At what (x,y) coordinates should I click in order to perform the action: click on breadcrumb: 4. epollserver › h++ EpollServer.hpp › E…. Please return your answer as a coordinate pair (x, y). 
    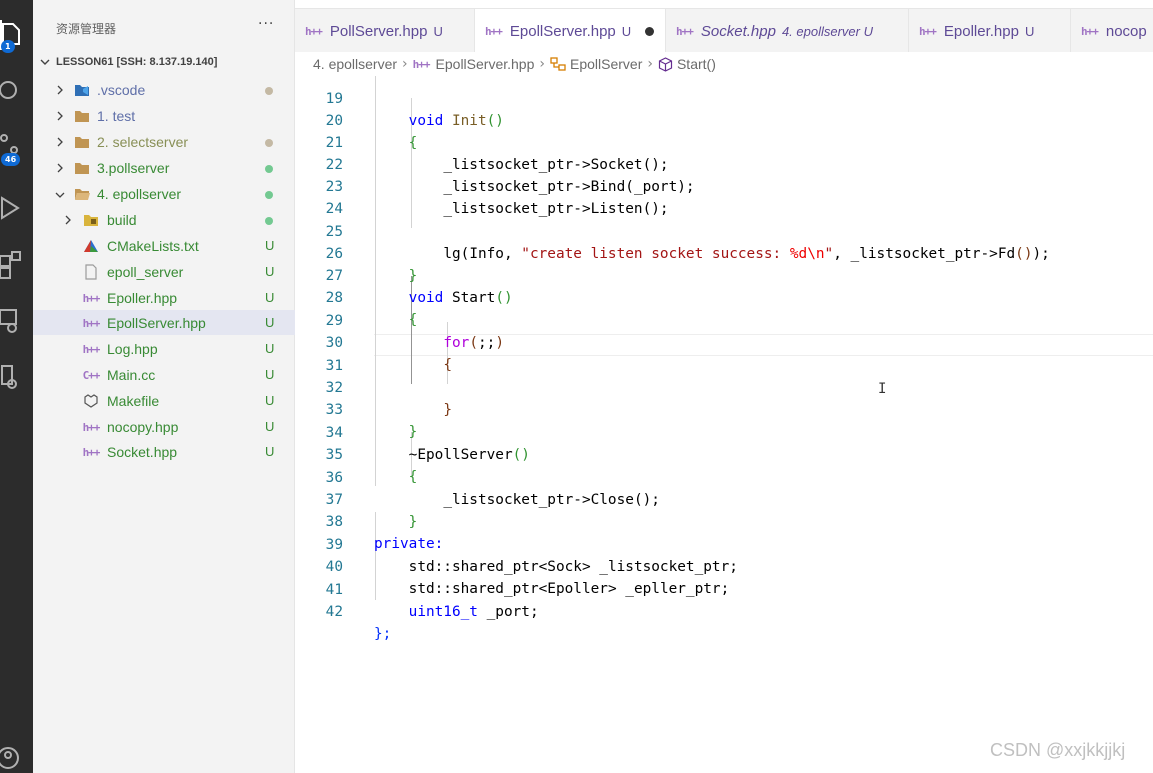
    Looking at the image, I should click on (724, 64).